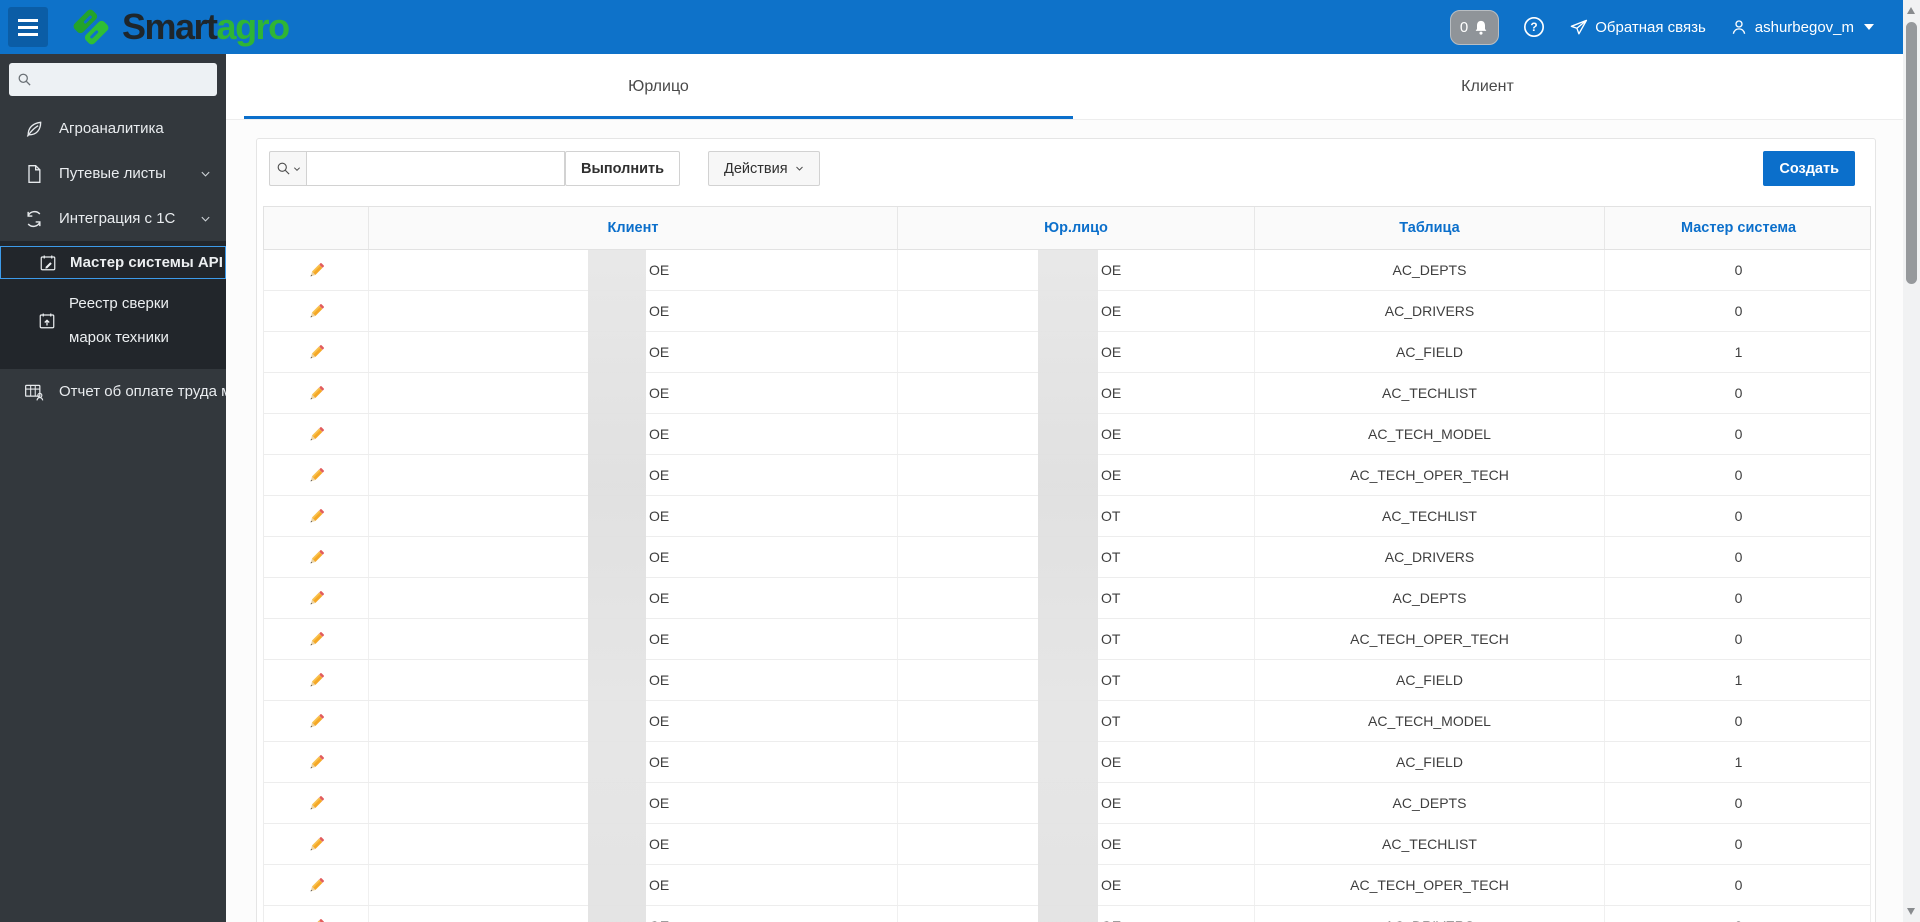 The width and height of the screenshot is (1920, 922). Describe the element at coordinates (283, 168) in the screenshot. I see `search-icon` at that location.